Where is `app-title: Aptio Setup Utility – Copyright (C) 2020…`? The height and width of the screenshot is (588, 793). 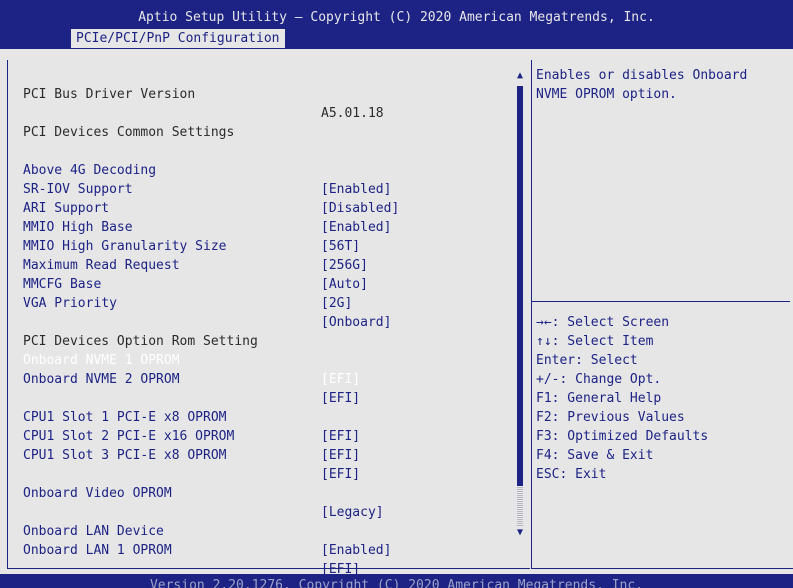
app-title: Aptio Setup Utility – Copyright (C) 2020… is located at coordinates (396, 17).